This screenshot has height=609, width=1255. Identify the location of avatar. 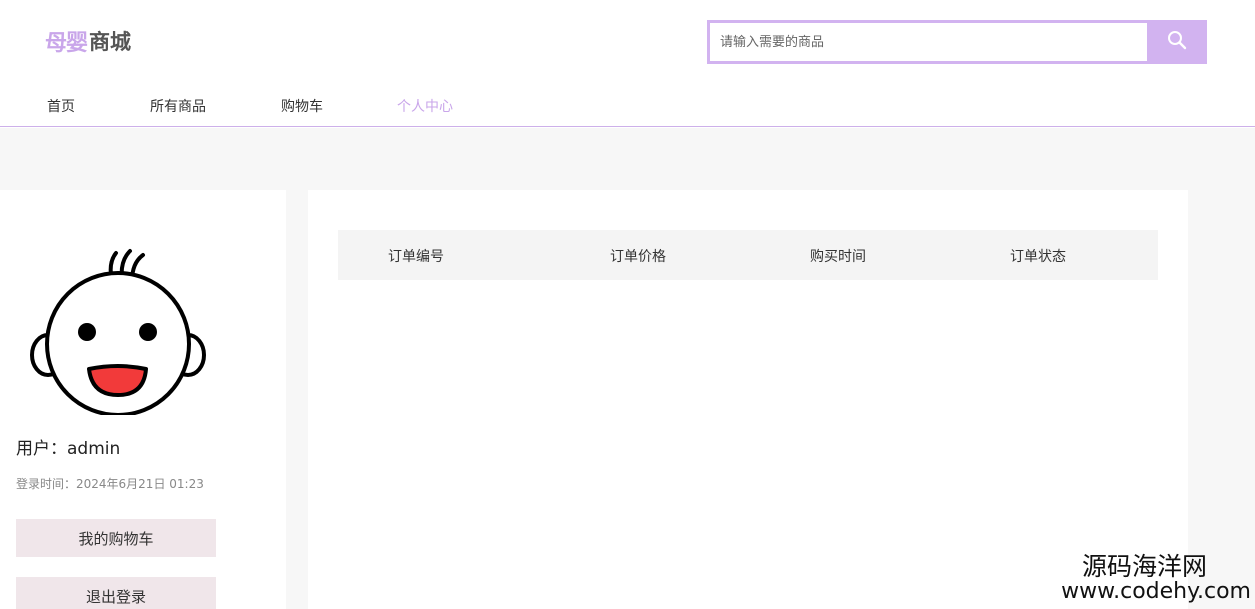
(118, 331).